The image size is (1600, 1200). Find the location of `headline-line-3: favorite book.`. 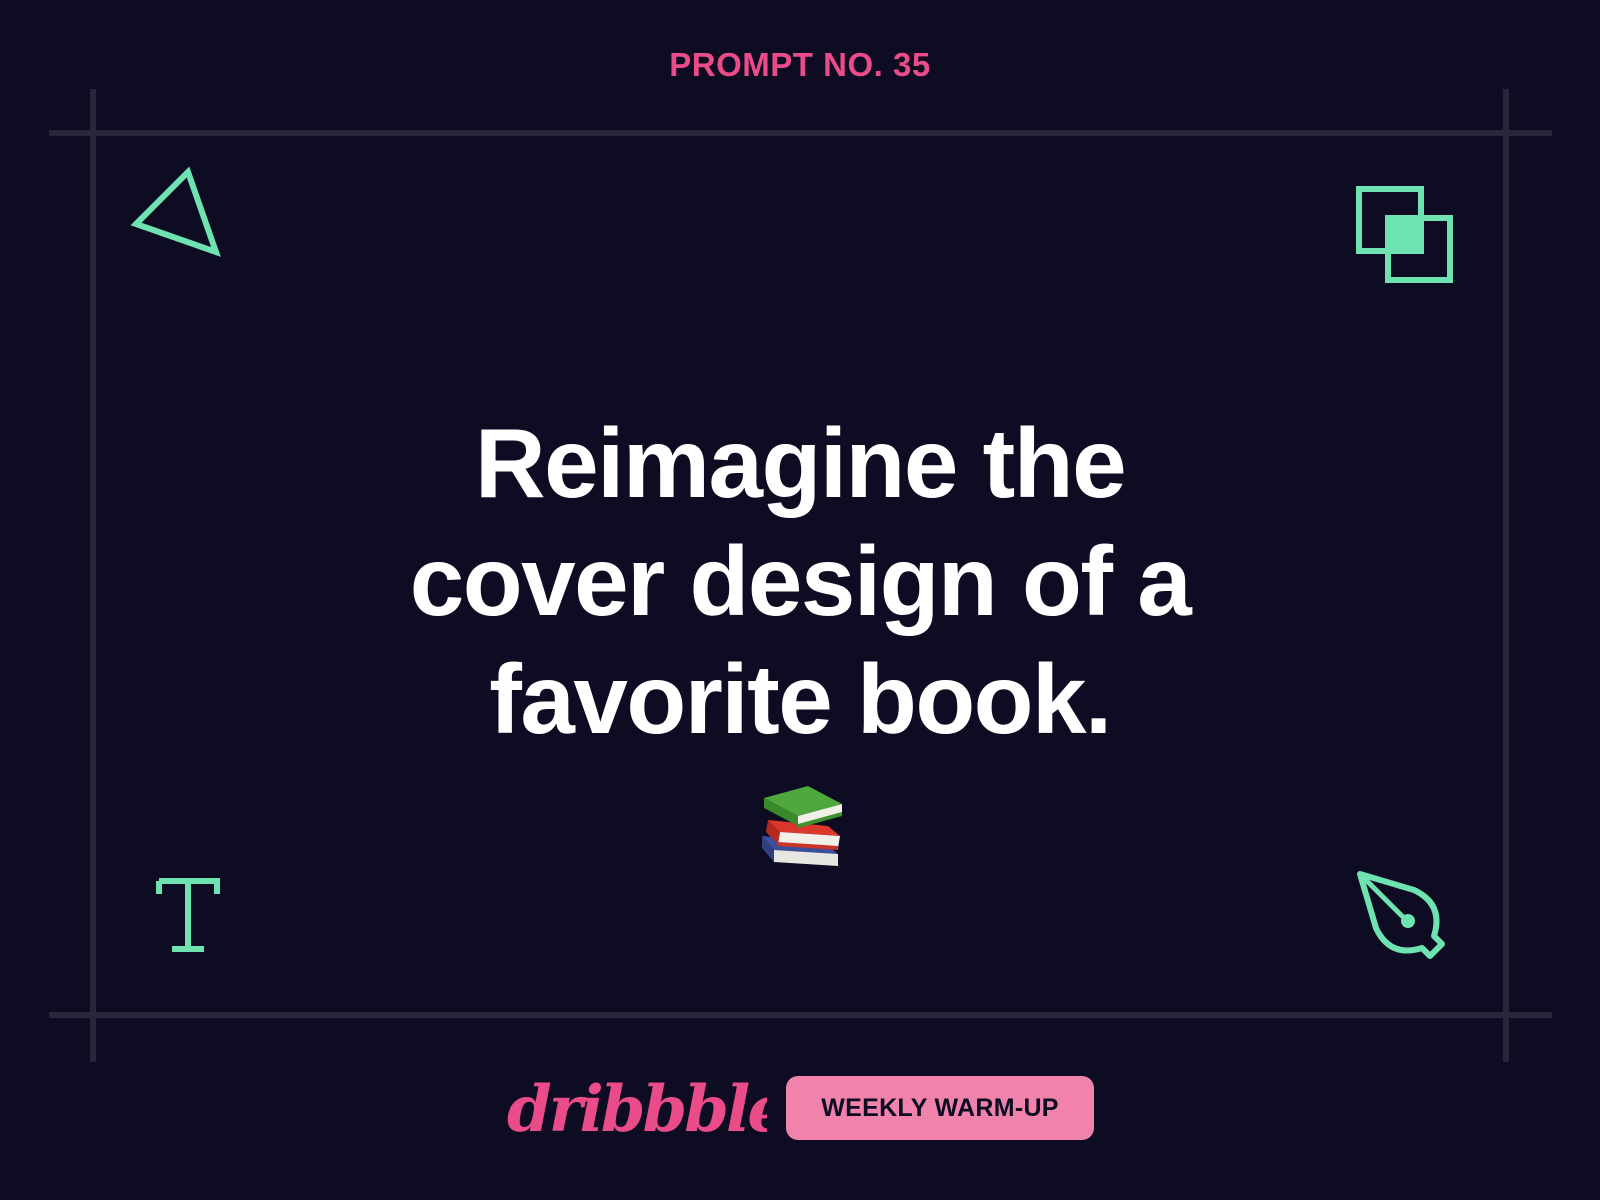

headline-line-3: favorite book. is located at coordinates (800, 699).